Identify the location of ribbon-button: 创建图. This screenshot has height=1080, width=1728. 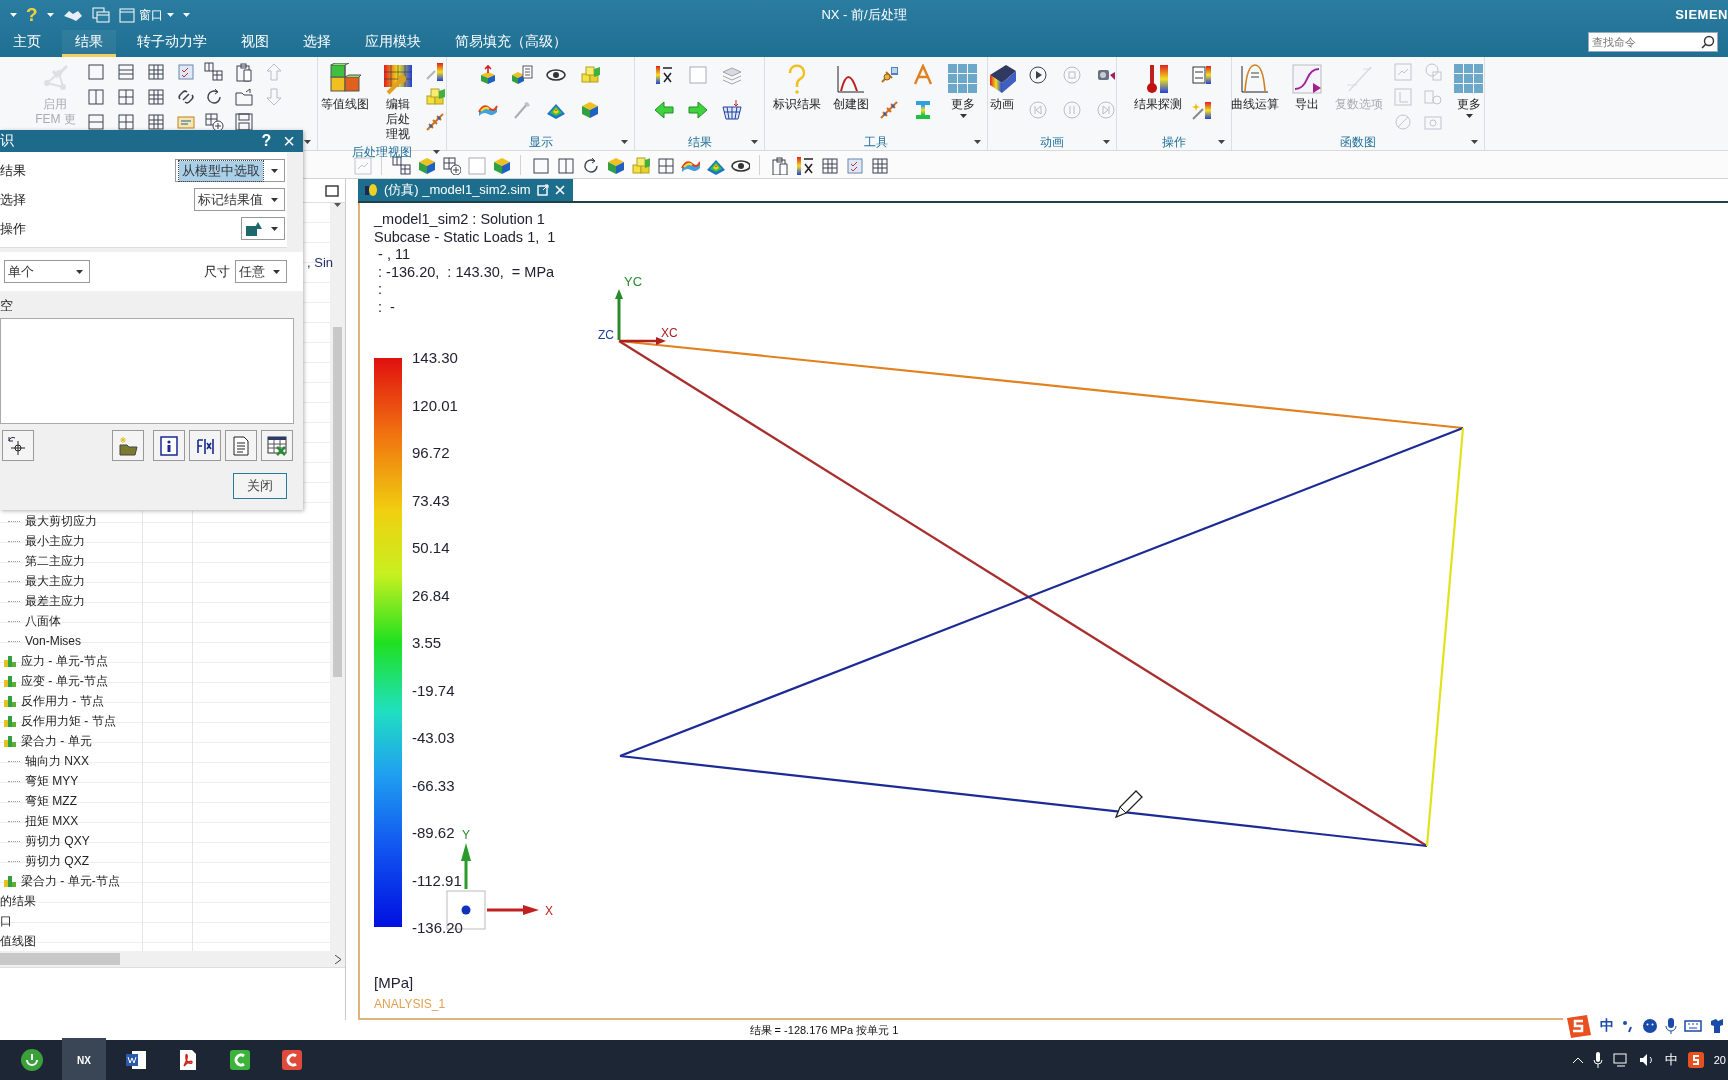
(851, 87).